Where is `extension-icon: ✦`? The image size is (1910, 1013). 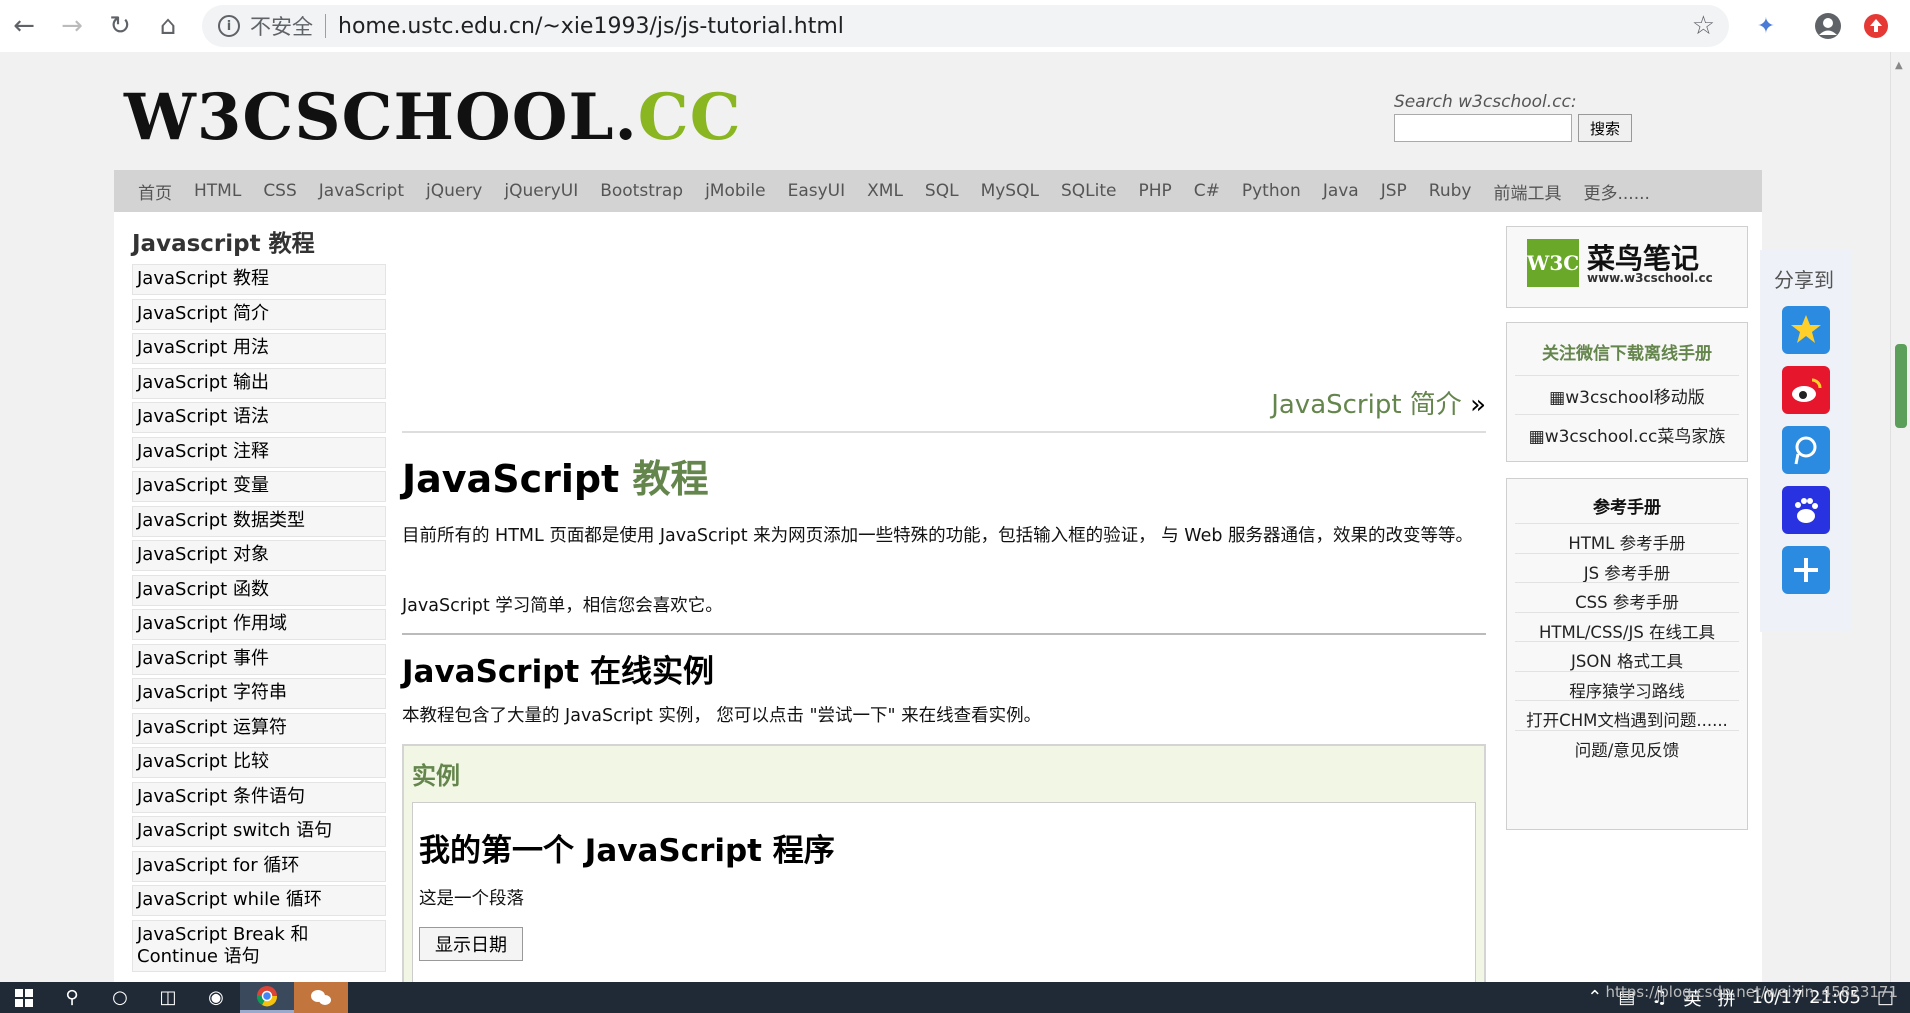 extension-icon: ✦ is located at coordinates (1766, 26).